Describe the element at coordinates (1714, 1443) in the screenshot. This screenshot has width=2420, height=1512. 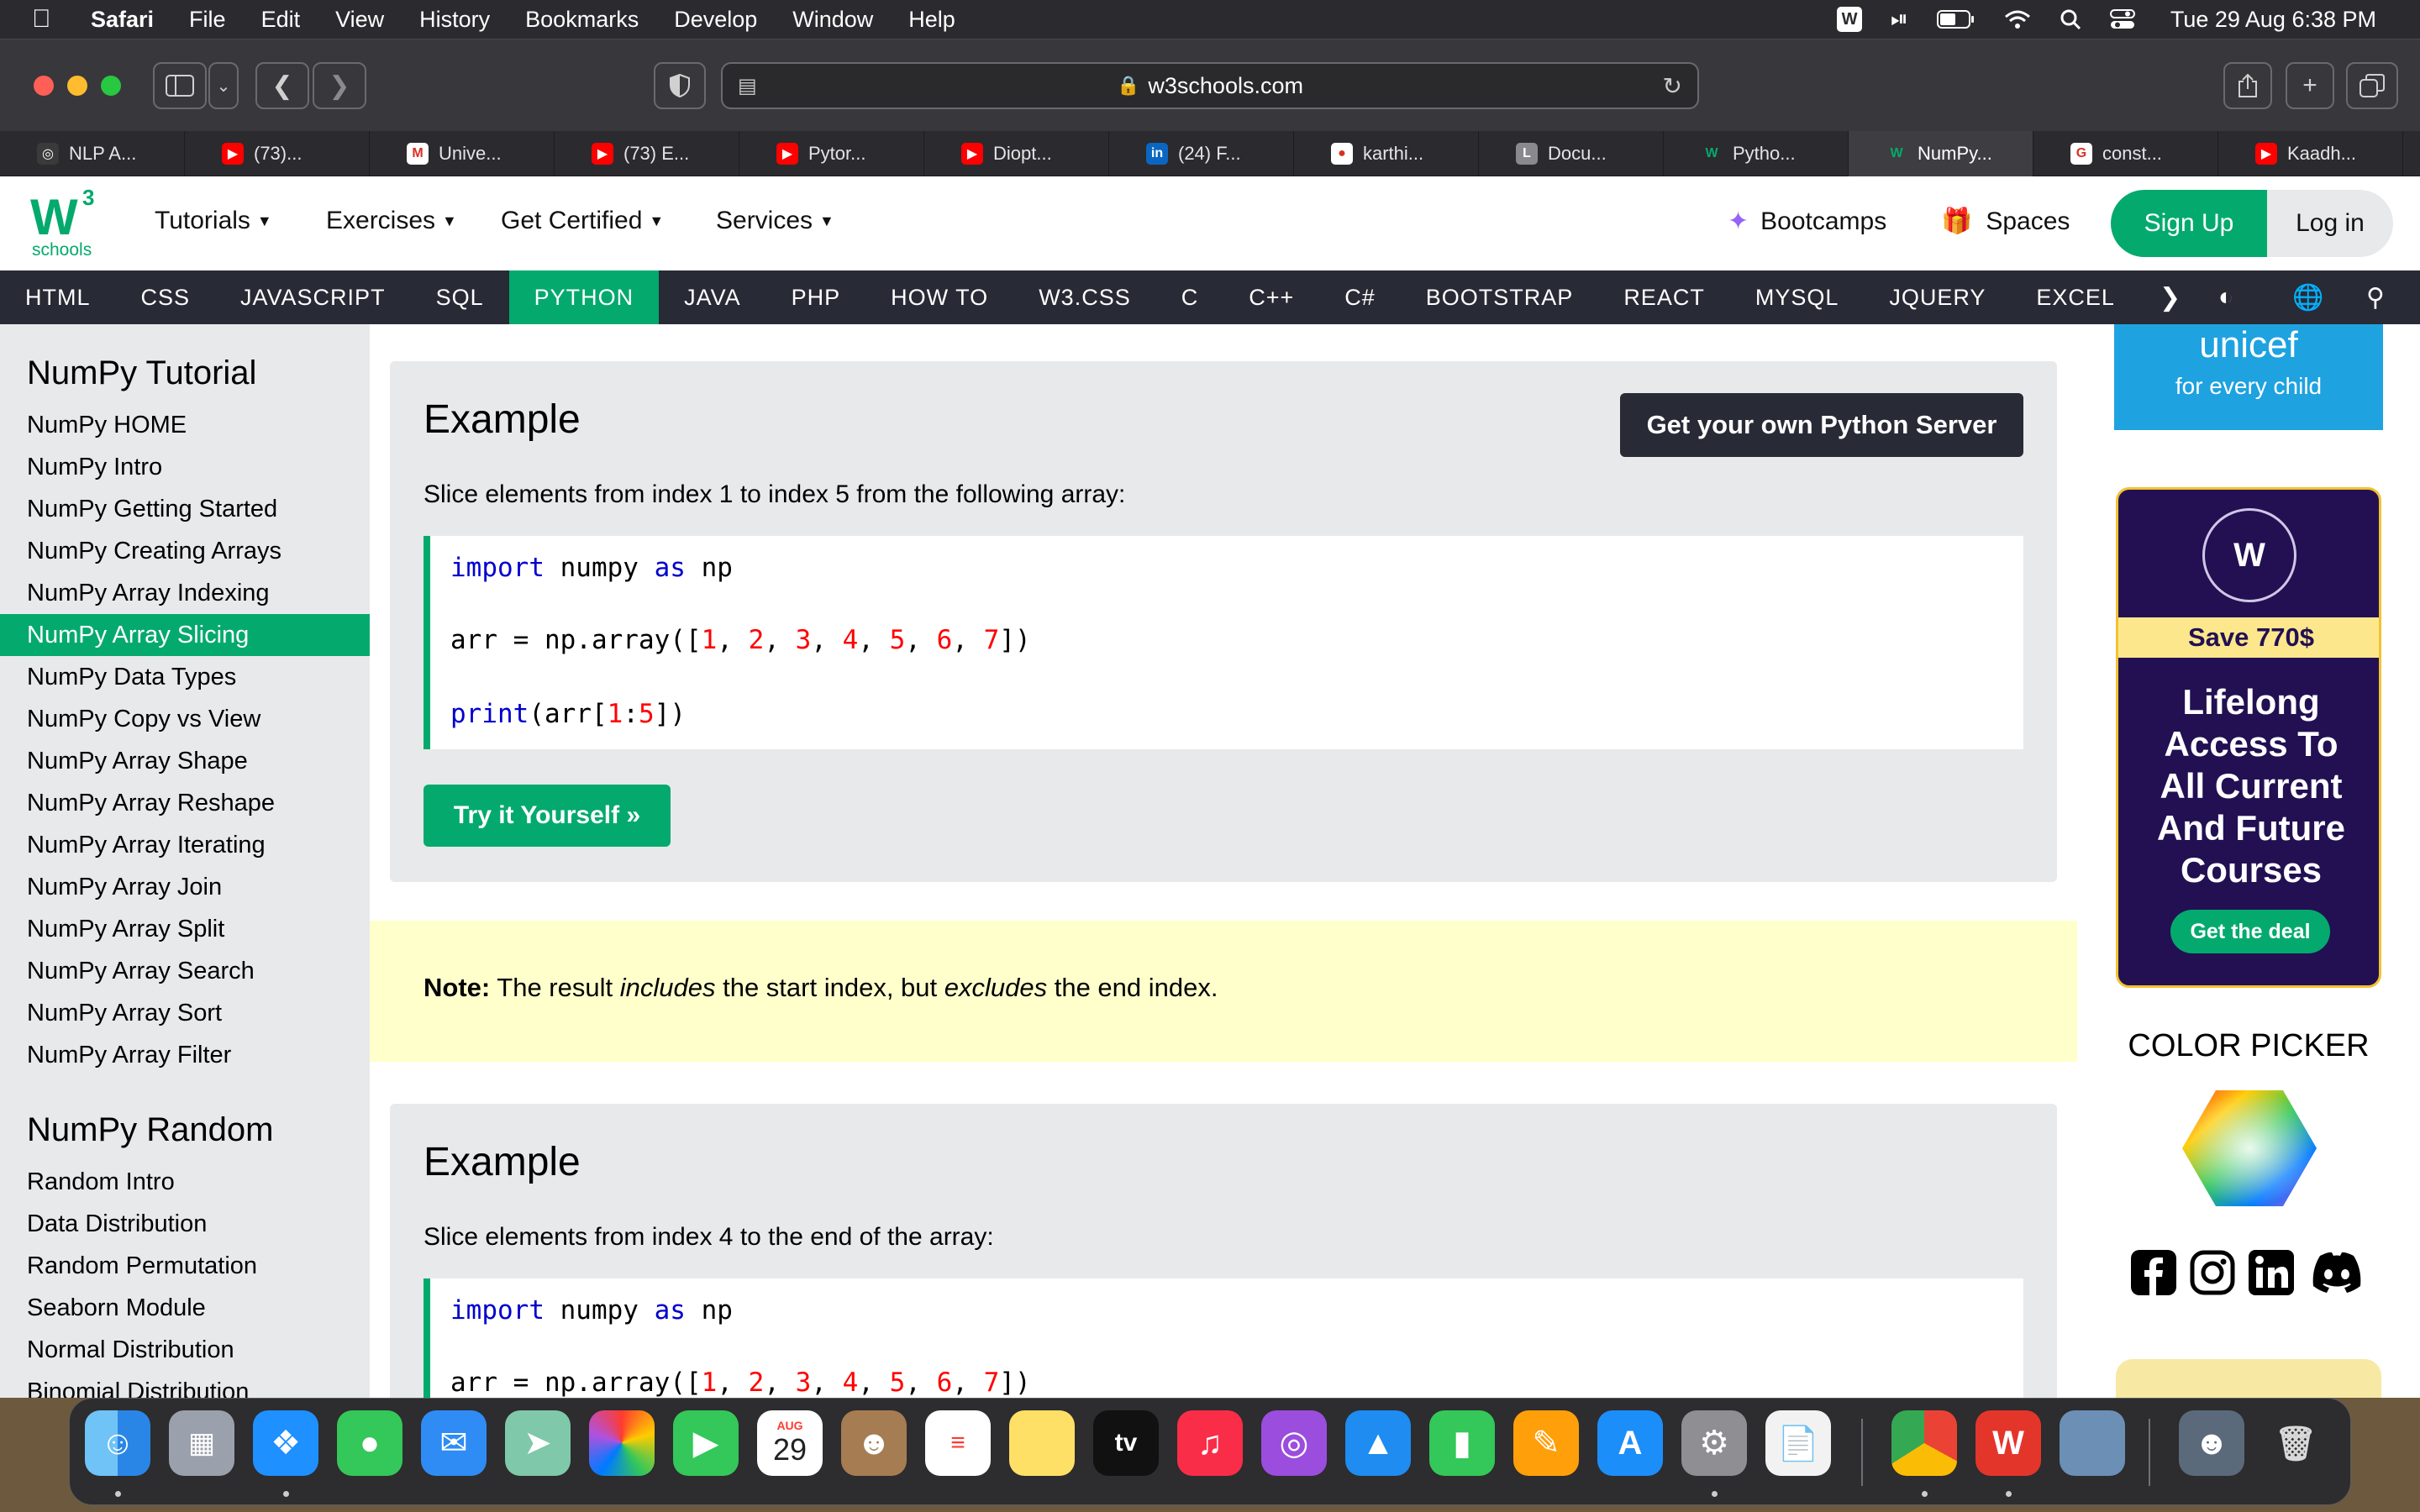
I see `system-settings-icon: ⚙` at that location.